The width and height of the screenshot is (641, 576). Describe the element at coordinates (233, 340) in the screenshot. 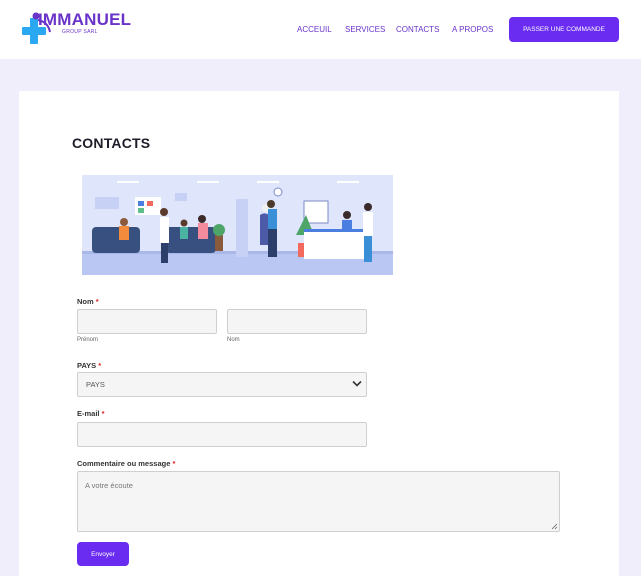

I see `last-name-sublabel: Nom` at that location.